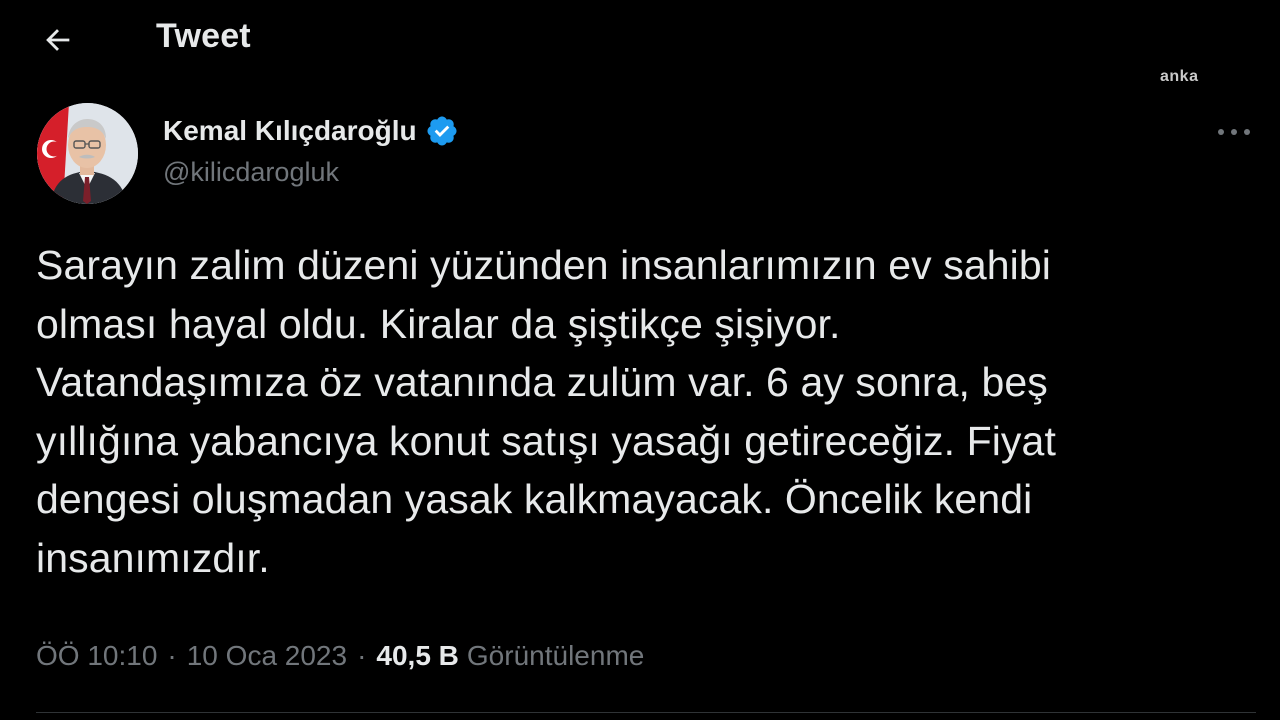 The width and height of the screenshot is (1280, 720). What do you see at coordinates (417, 655) in the screenshot?
I see `views-count: 40,5 B` at bounding box center [417, 655].